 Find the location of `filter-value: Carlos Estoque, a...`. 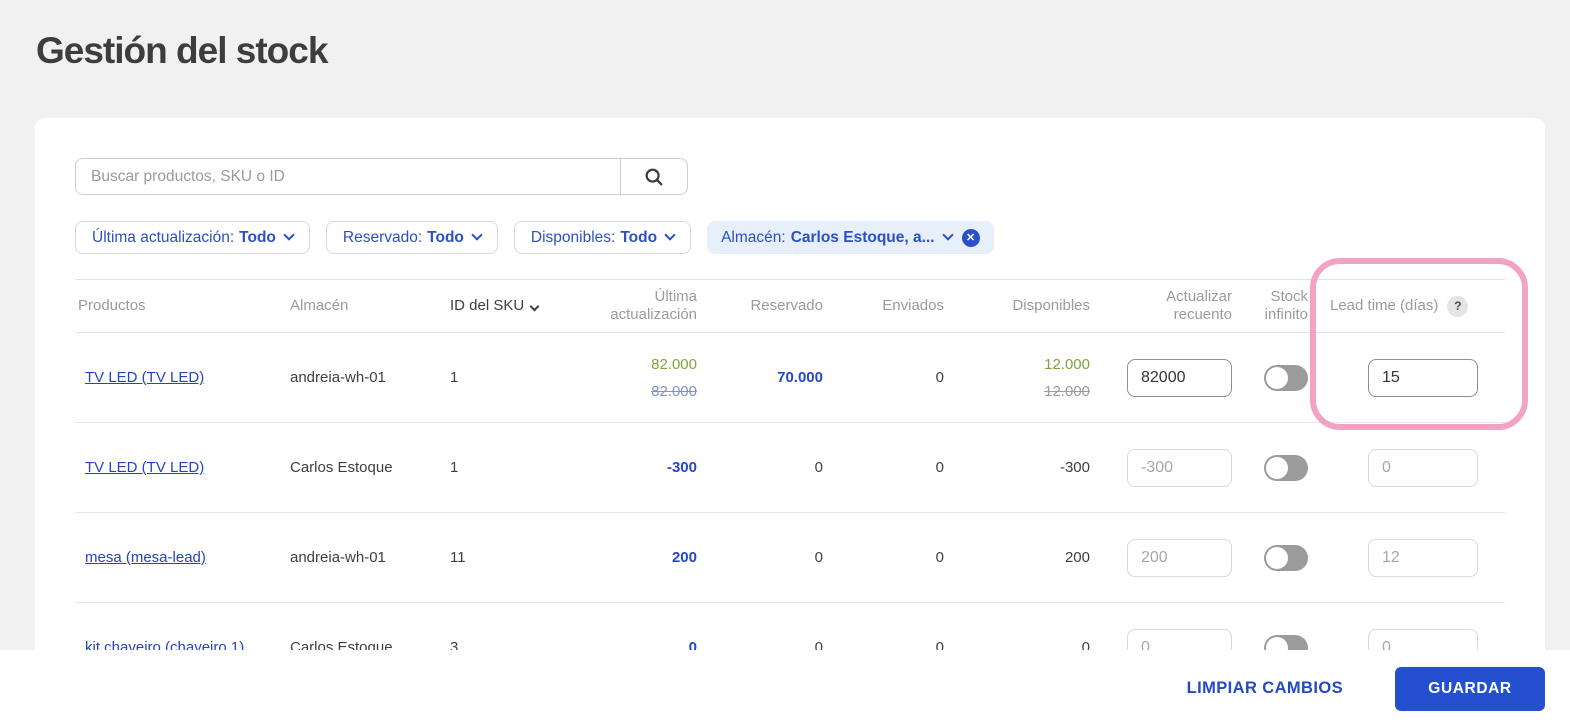

filter-value: Carlos Estoque, a... is located at coordinates (862, 237).